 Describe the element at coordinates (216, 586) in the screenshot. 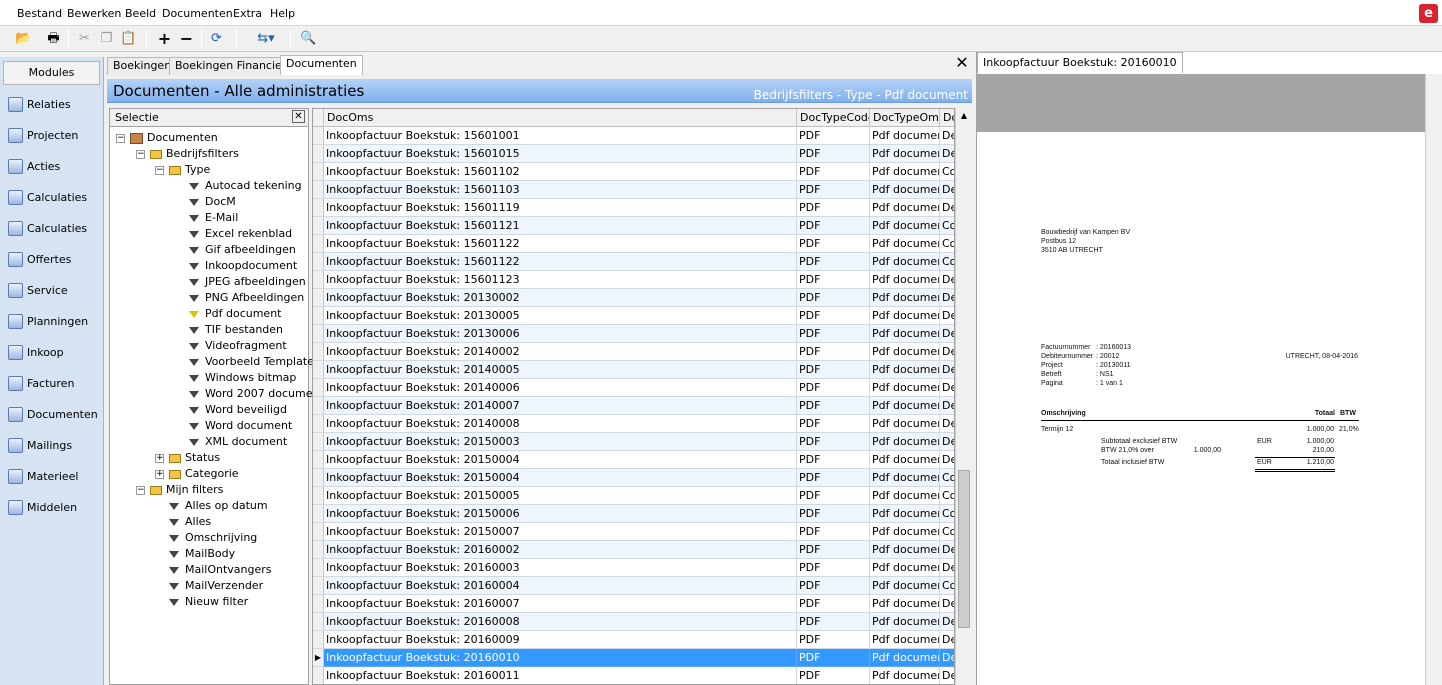

I see `tree-filter-item: MailVerzender` at that location.